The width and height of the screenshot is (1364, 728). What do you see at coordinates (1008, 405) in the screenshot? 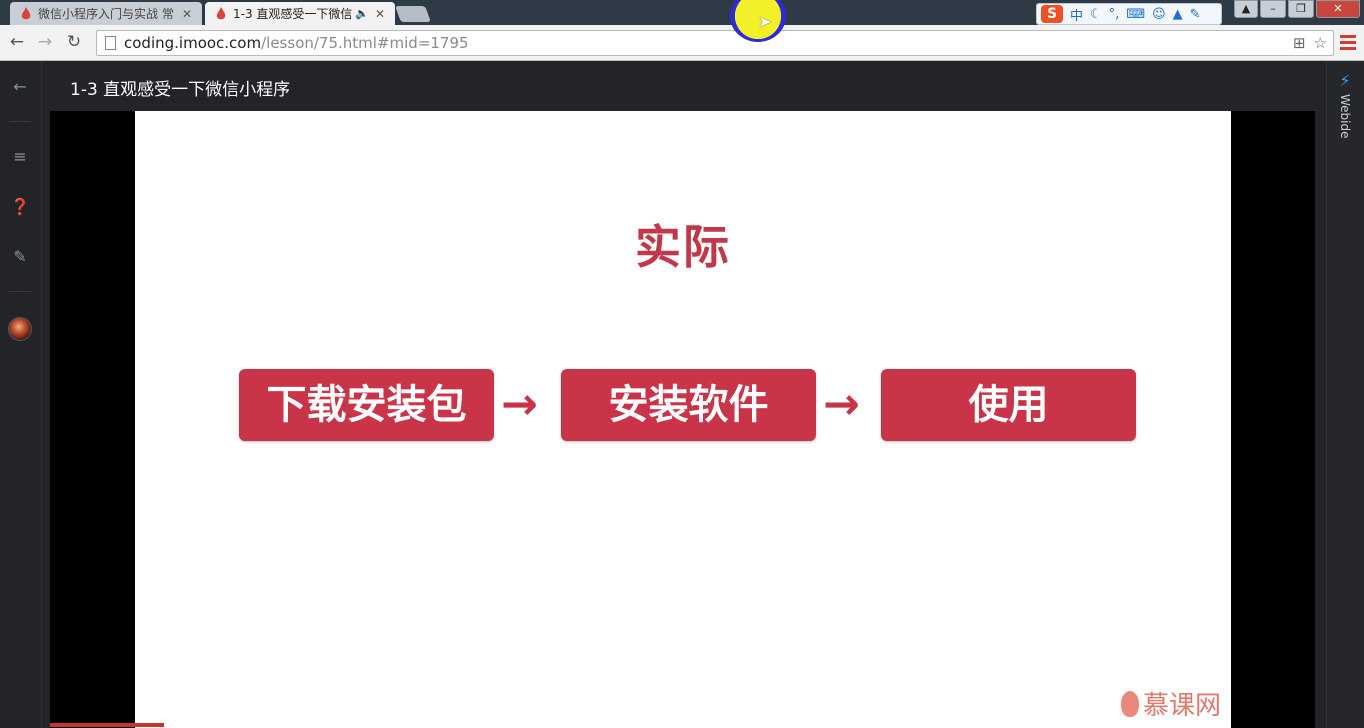
I see `step-use: 使用` at bounding box center [1008, 405].